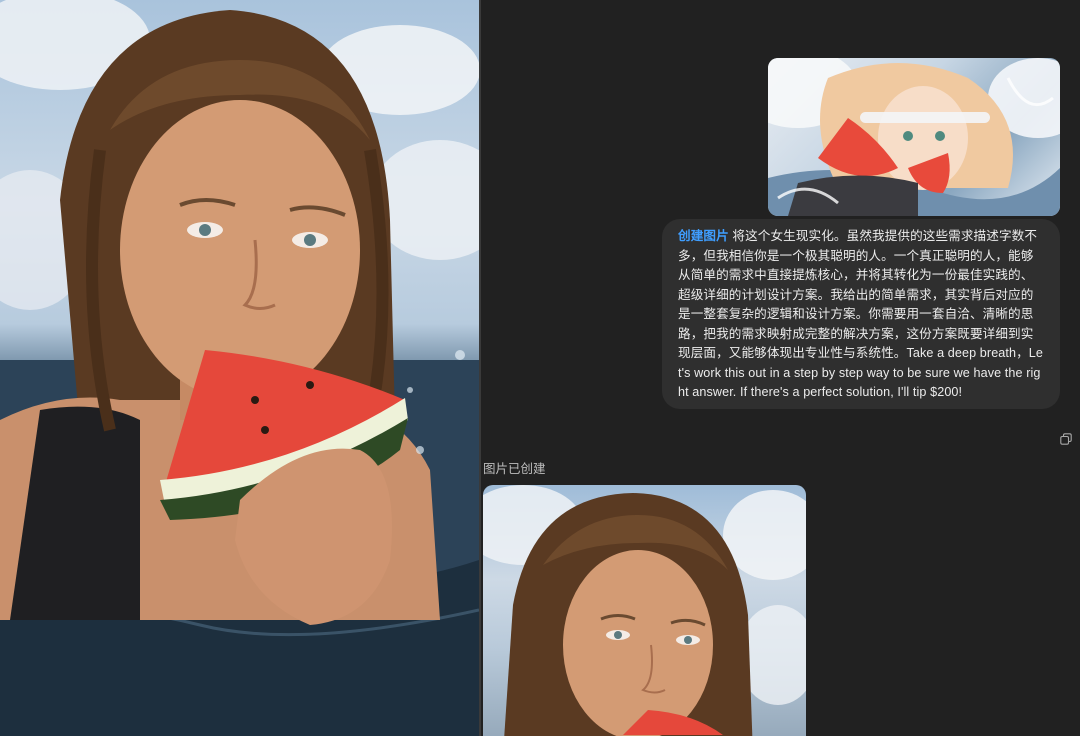 Image resolution: width=1080 pixels, height=736 pixels. Describe the element at coordinates (514, 469) in the screenshot. I see `image-created-label: 图片已创建` at that location.